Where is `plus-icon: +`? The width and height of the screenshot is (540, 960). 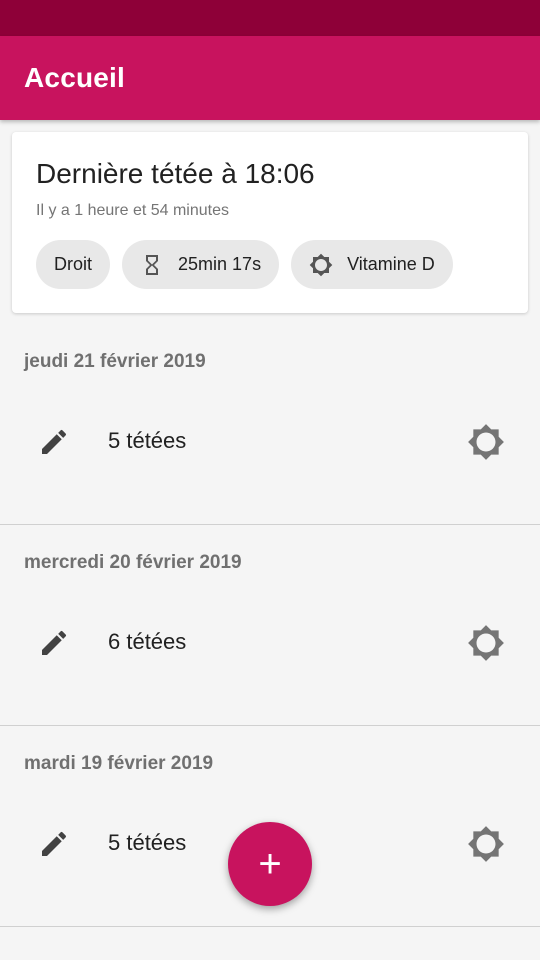 plus-icon: + is located at coordinates (270, 863).